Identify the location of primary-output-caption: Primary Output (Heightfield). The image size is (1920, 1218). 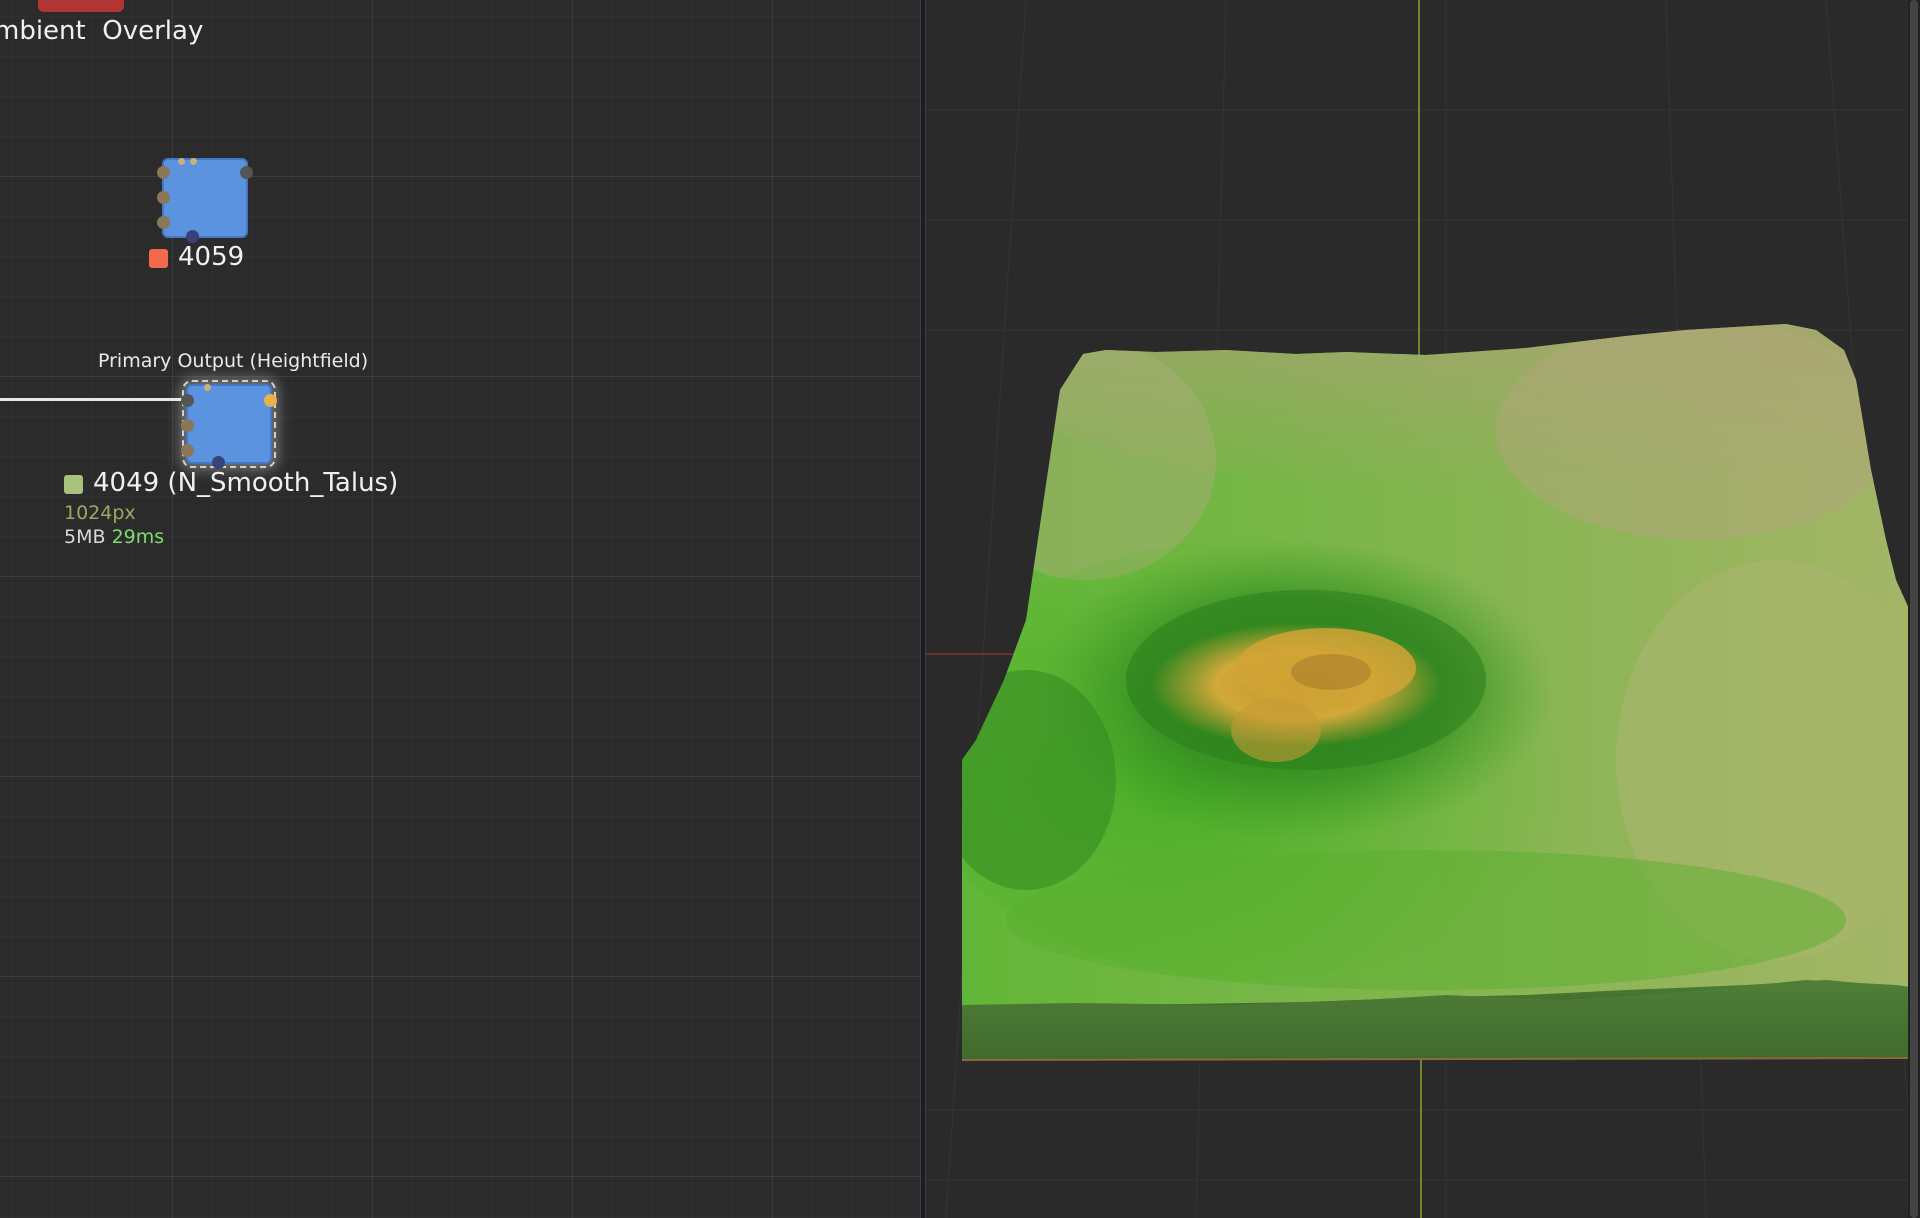
(233, 361).